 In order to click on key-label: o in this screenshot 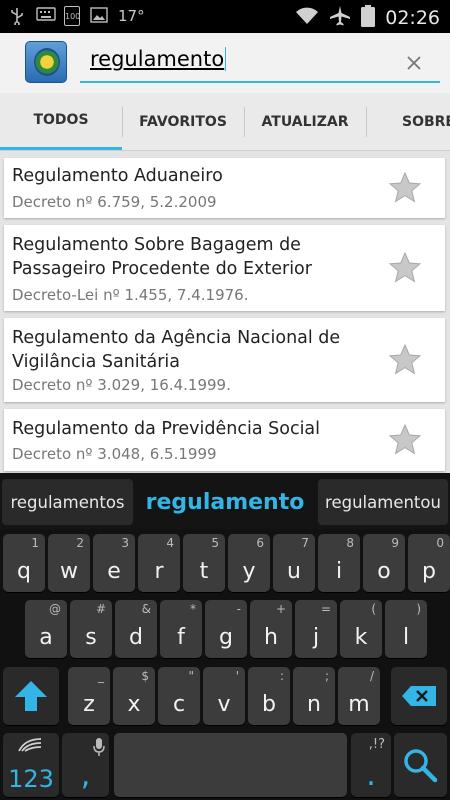, I will do `click(384, 571)`.